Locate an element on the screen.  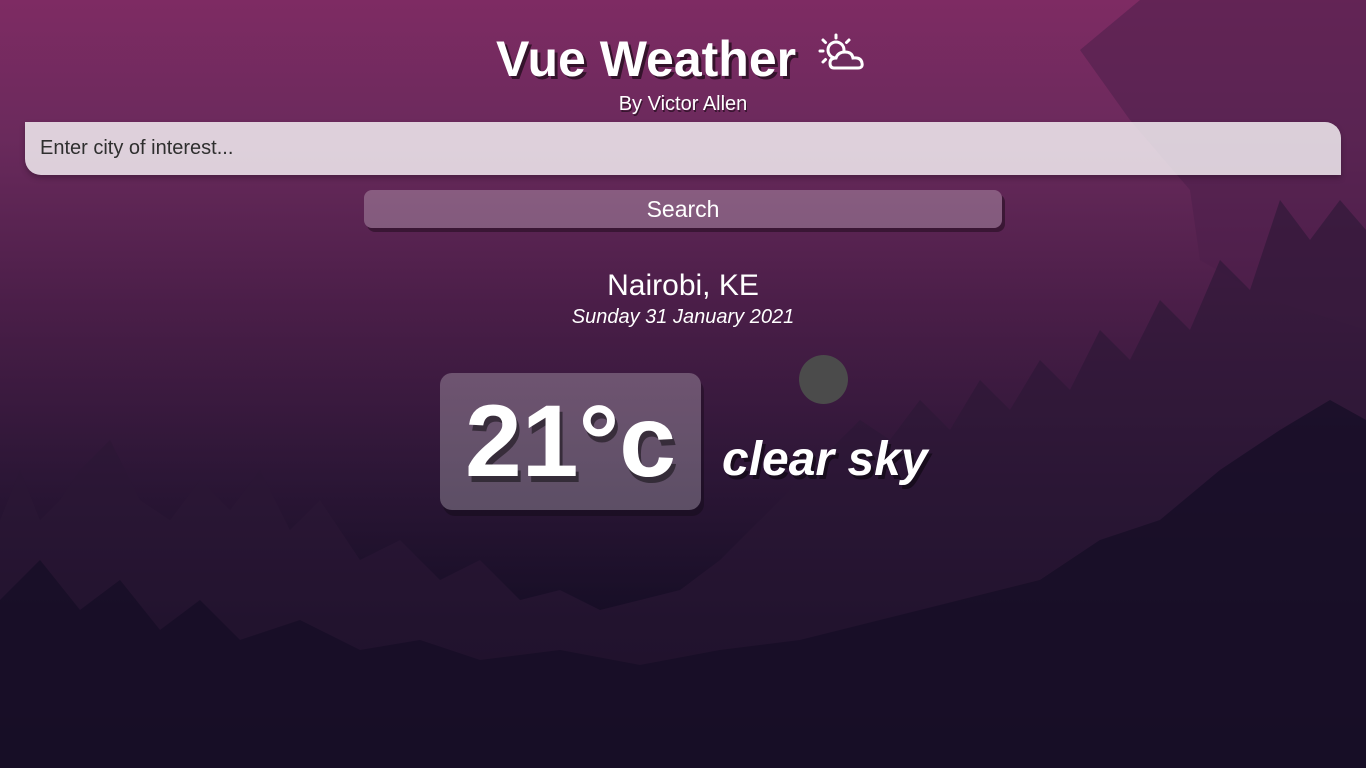
app-title-text: Vue Weather is located at coordinates (646, 59).